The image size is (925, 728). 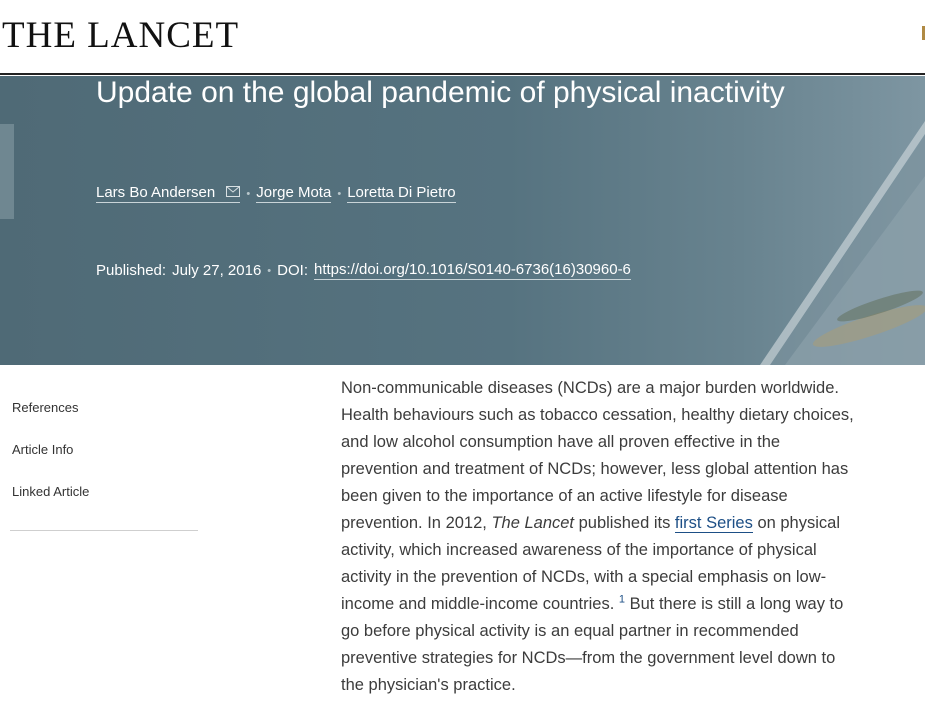 I want to click on lancet-logo: THE LANCET, so click(x=120, y=35).